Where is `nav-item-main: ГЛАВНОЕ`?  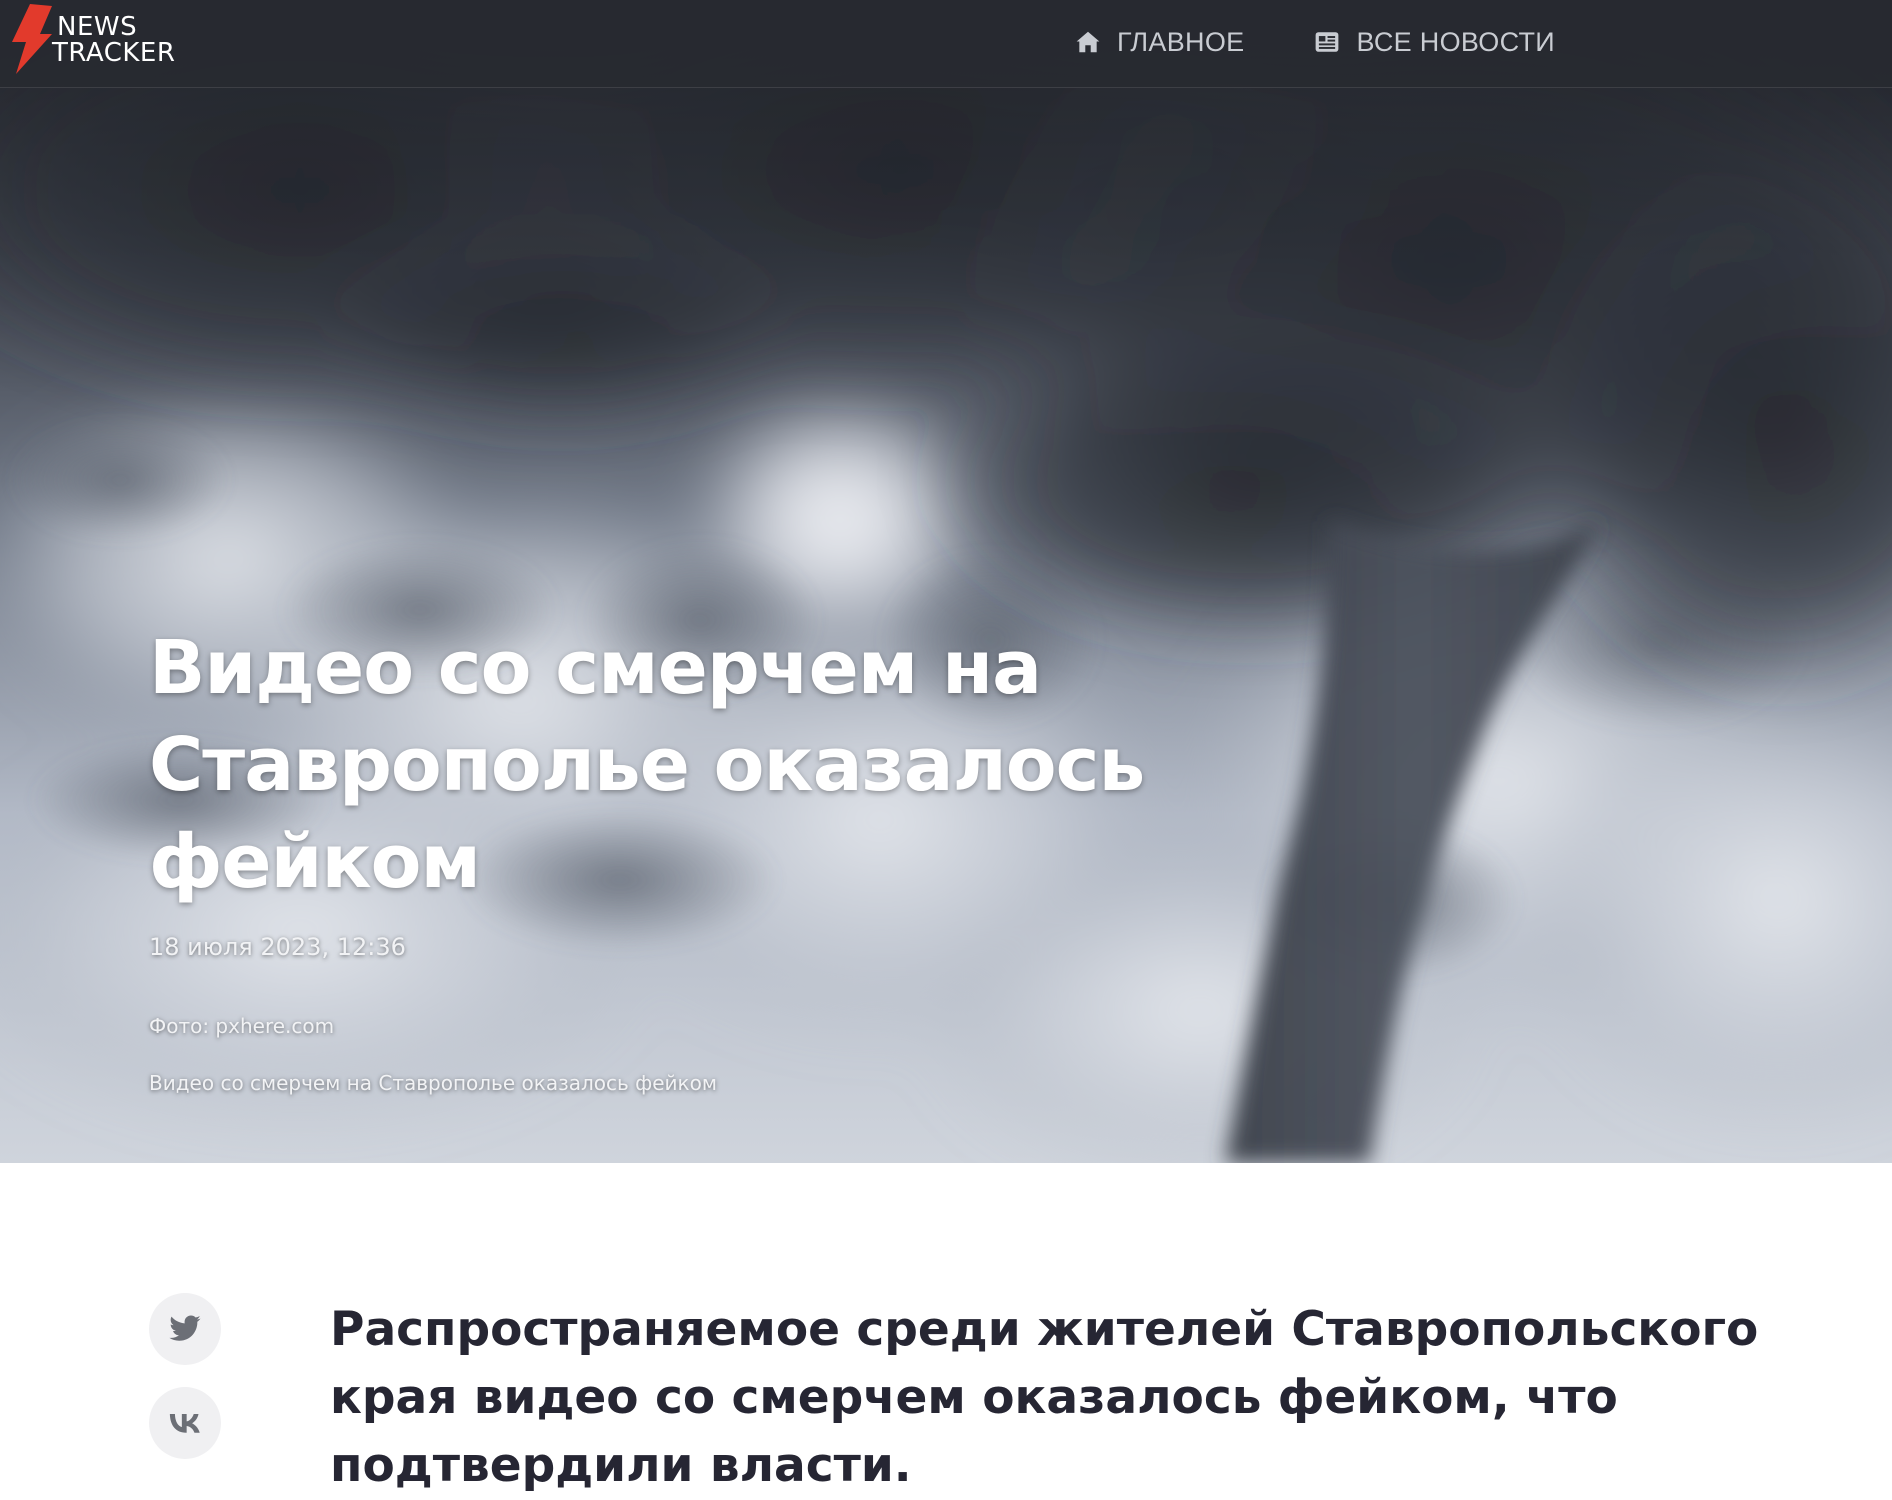
nav-item-main: ГЛАВНОЕ is located at coordinates (1159, 42).